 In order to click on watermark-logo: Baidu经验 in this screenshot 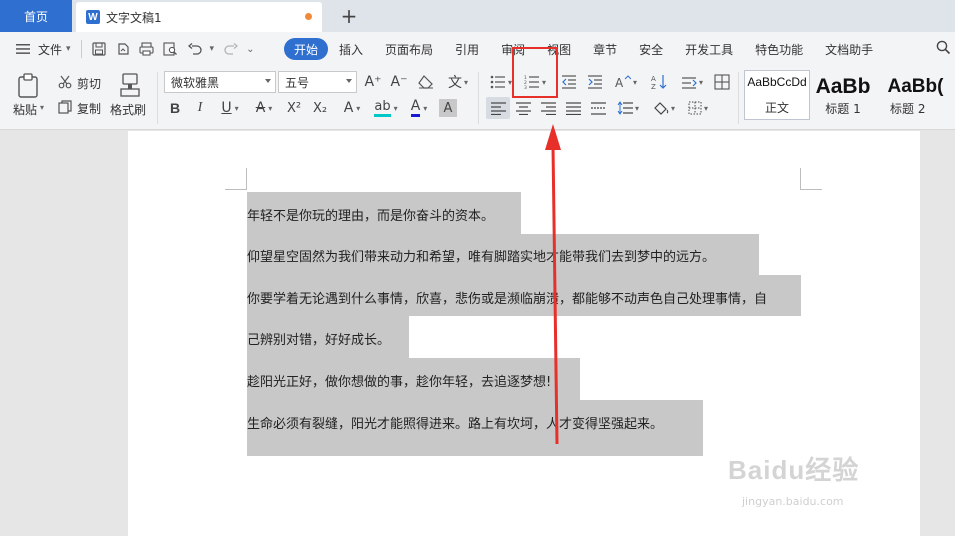, I will do `click(794, 470)`.